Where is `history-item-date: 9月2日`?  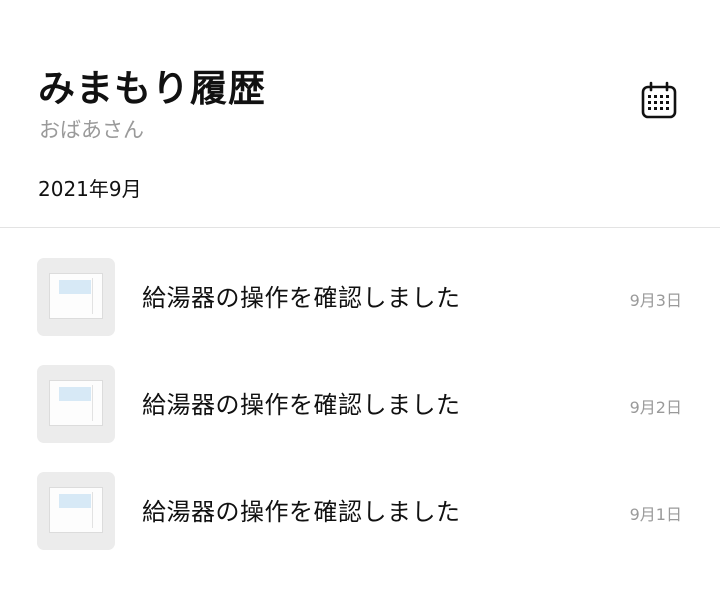
history-item-date: 9月2日 is located at coordinates (655, 407).